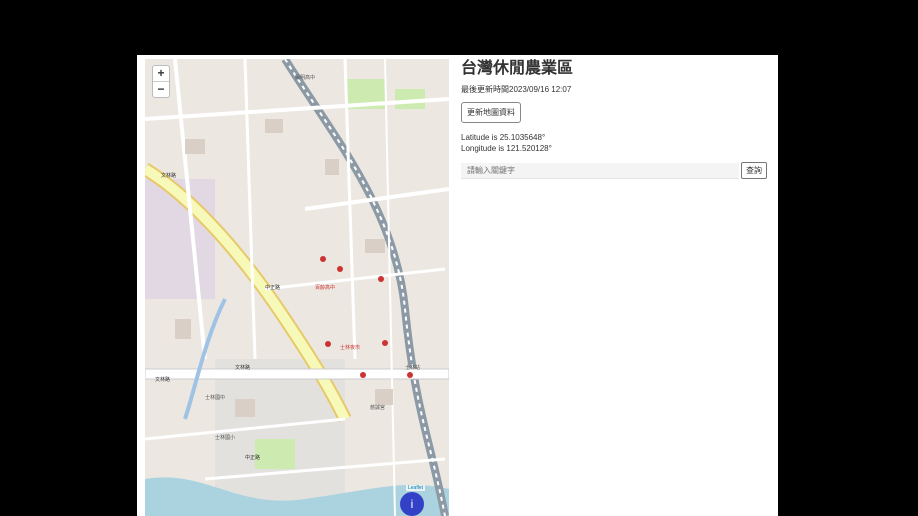 This screenshot has width=918, height=516. Describe the element at coordinates (161, 89) in the screenshot. I see `zoom-out-button: −` at that location.